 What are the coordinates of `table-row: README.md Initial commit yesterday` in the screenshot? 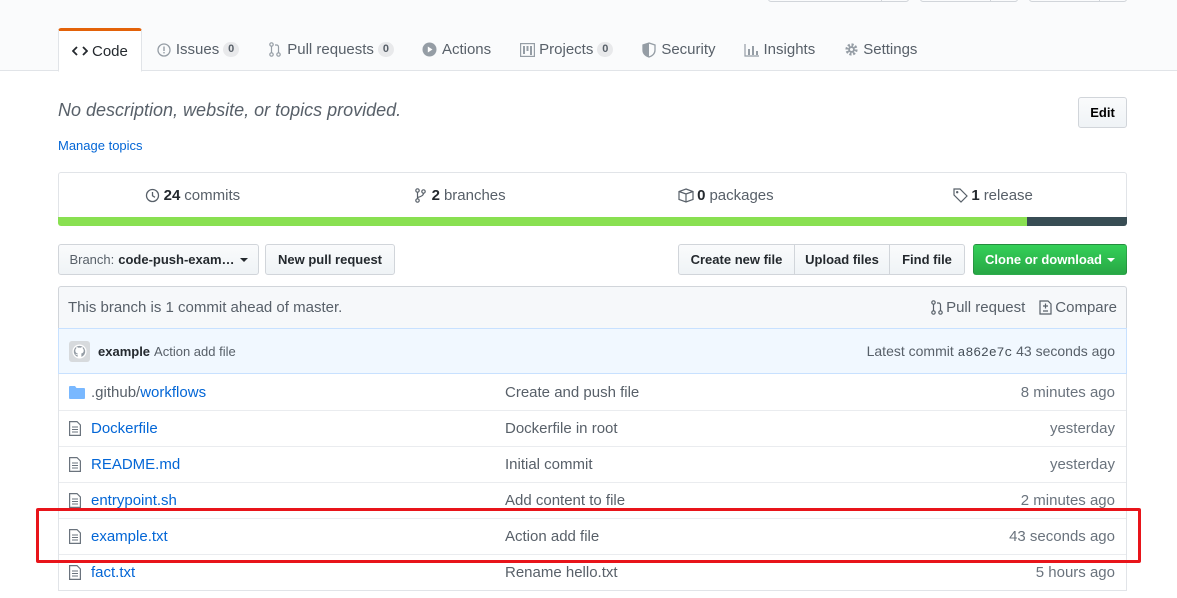 It's located at (592, 464).